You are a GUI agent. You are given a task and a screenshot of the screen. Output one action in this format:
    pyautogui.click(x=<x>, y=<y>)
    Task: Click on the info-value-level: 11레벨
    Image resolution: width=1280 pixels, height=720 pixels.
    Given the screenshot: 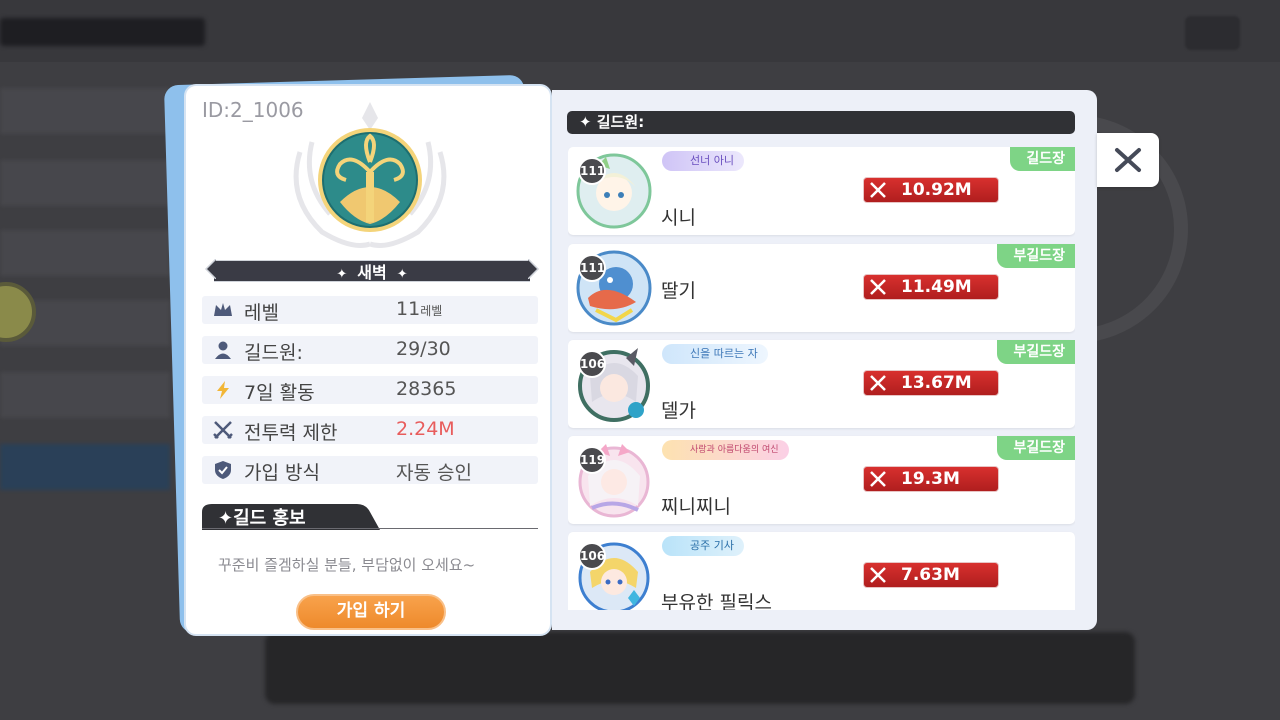 What is the action you would take?
    pyautogui.click(x=419, y=309)
    